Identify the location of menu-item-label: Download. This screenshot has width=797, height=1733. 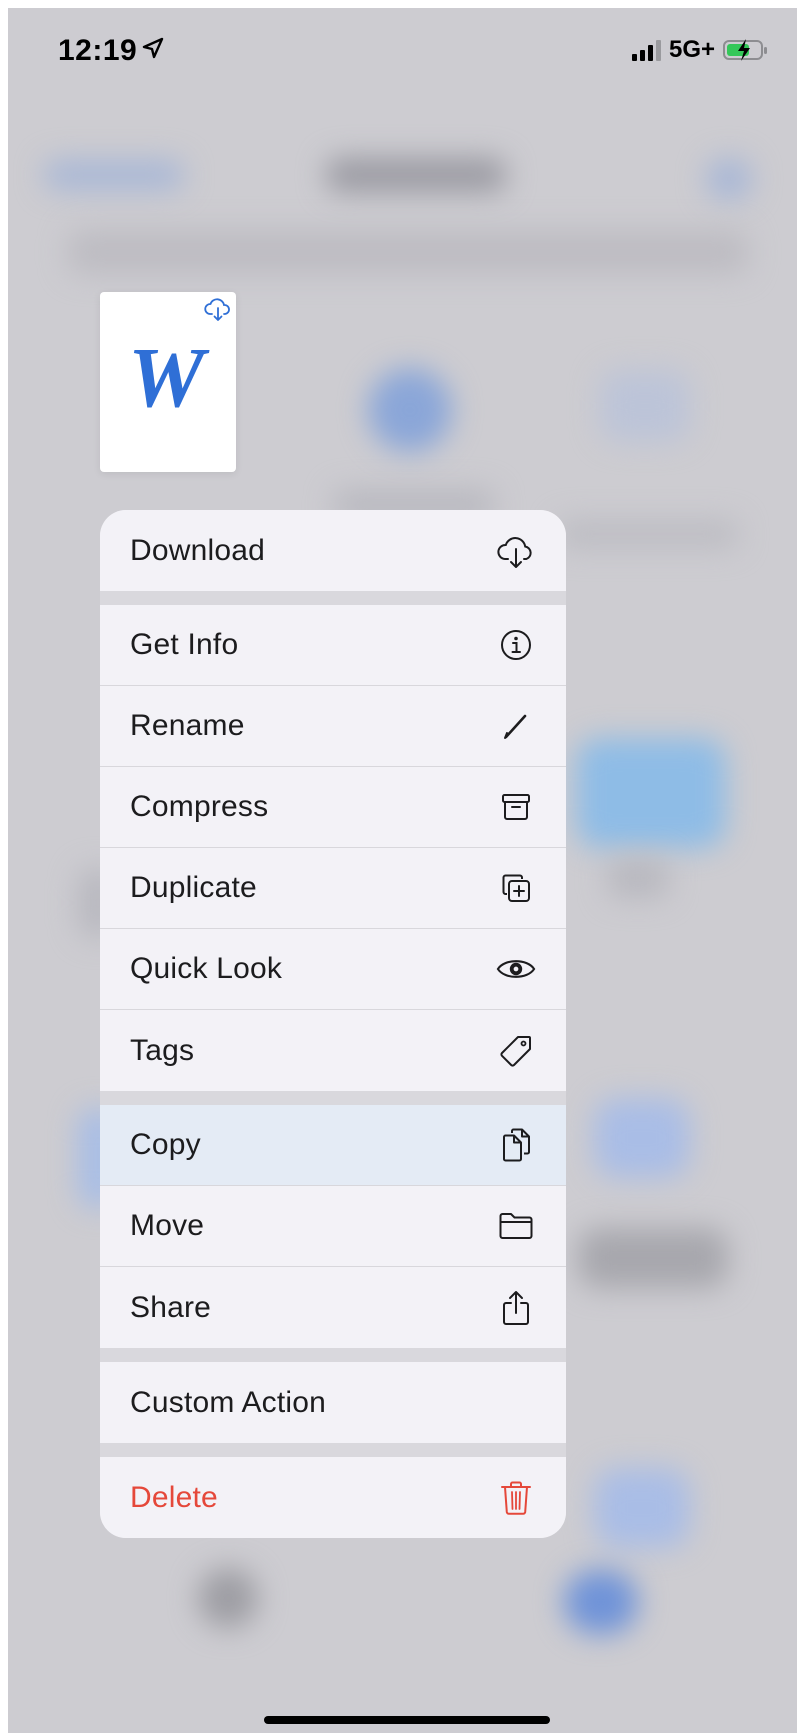
(198, 550).